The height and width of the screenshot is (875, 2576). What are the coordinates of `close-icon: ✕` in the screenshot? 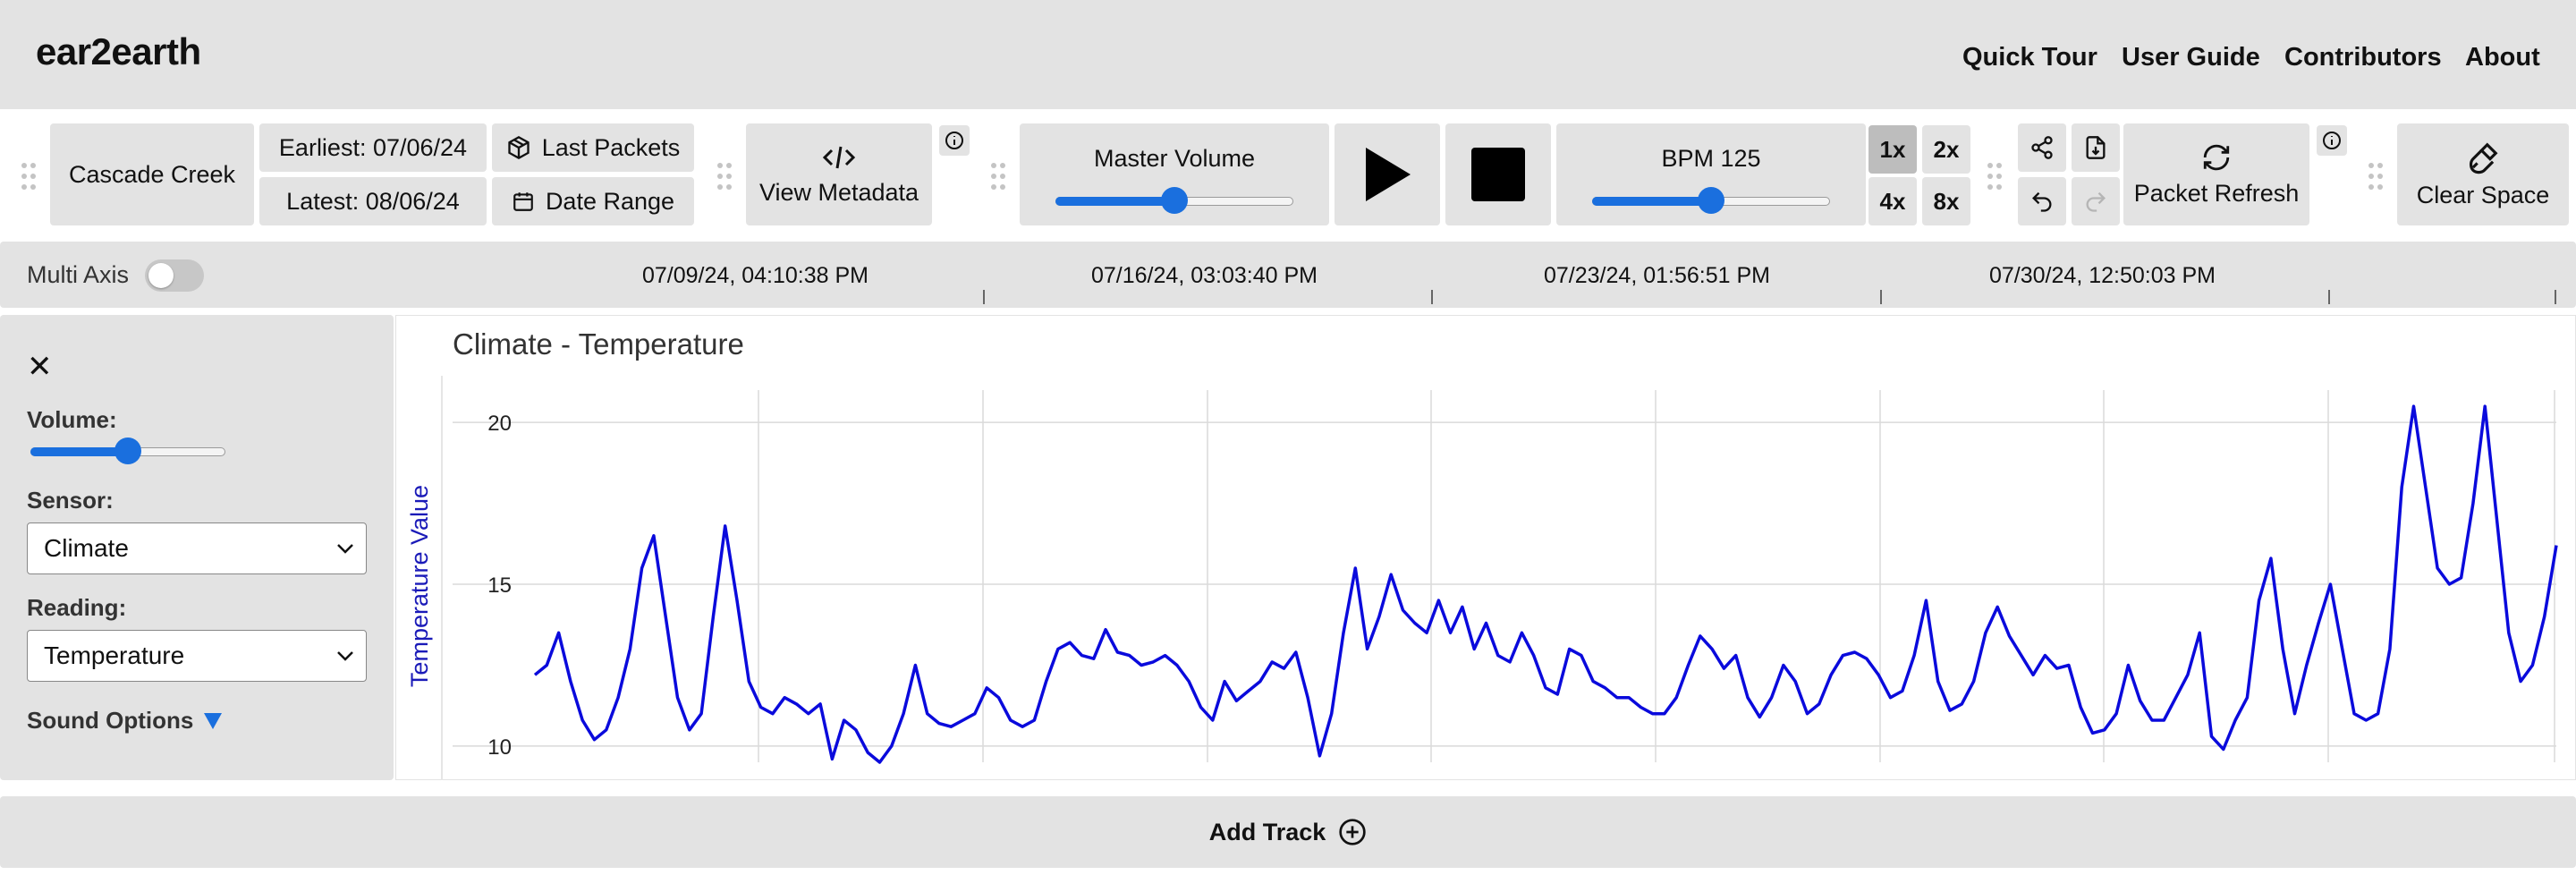 It's located at (40, 367).